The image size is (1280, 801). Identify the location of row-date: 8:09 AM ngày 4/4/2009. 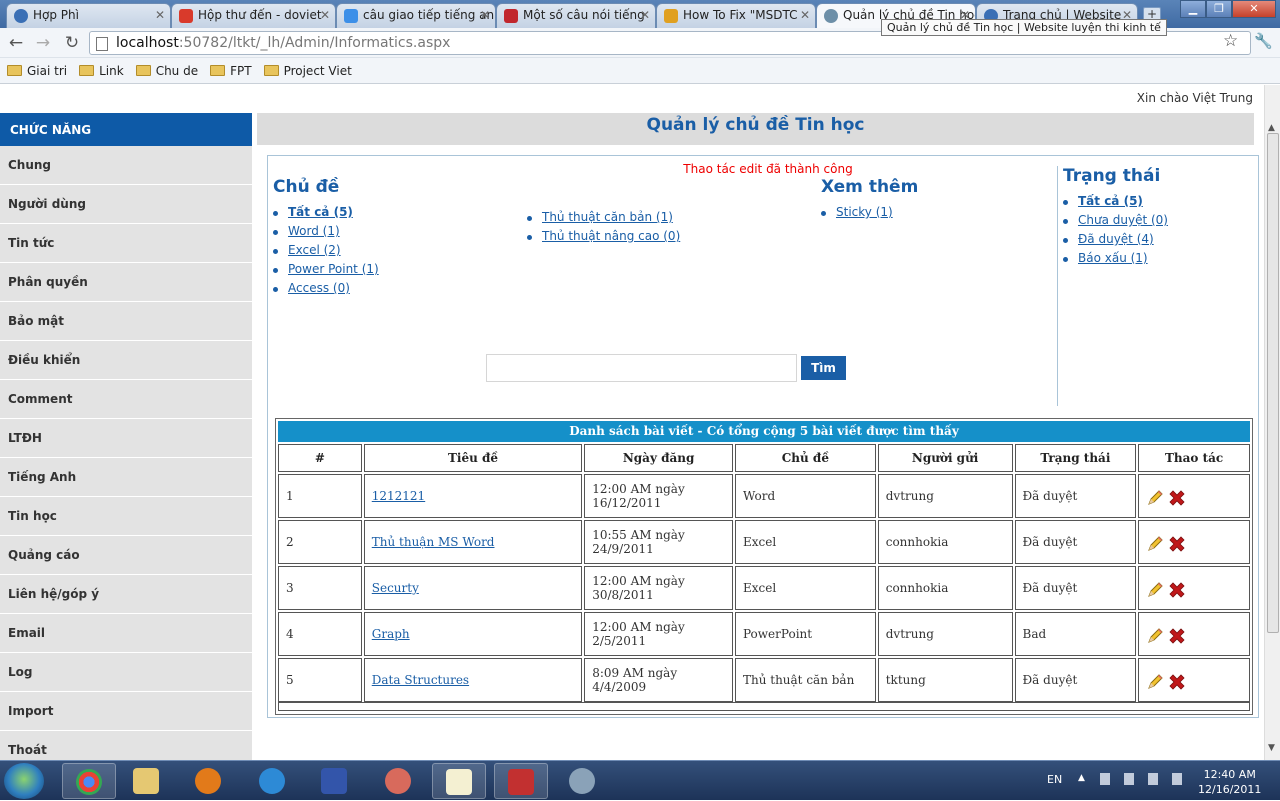
(658, 680).